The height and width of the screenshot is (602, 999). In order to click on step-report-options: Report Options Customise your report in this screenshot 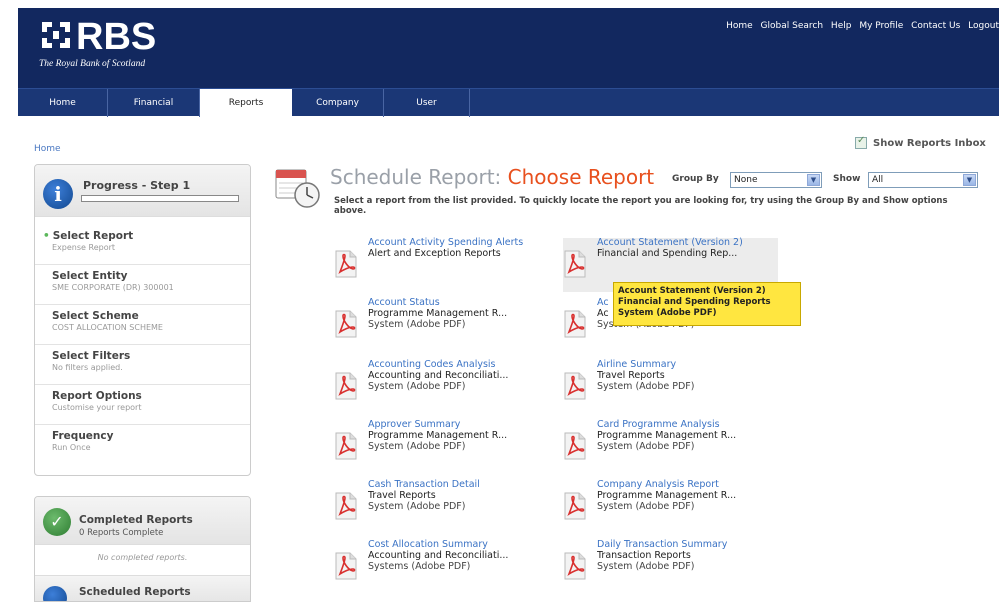, I will do `click(142, 405)`.